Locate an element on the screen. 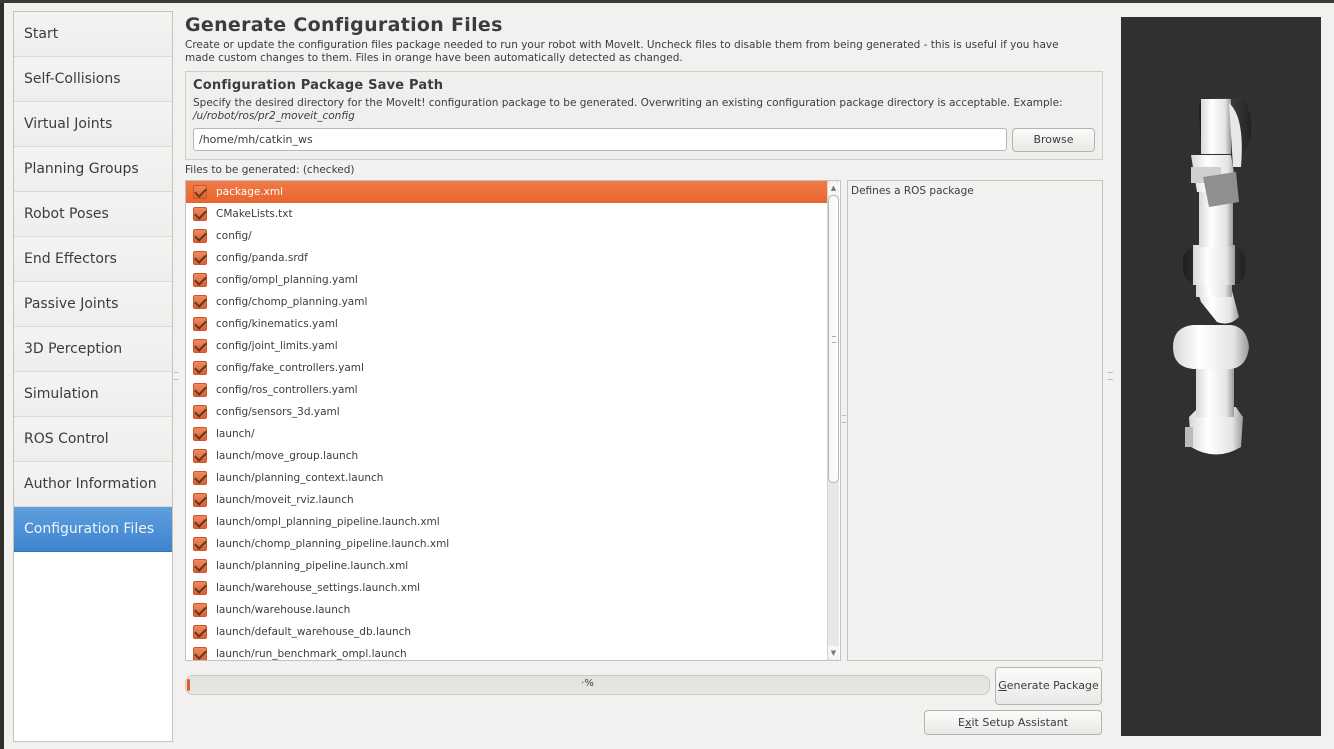 The width and height of the screenshot is (1334, 749). sidebar-item-virtual-joints: Virtual Joints is located at coordinates (93, 124).